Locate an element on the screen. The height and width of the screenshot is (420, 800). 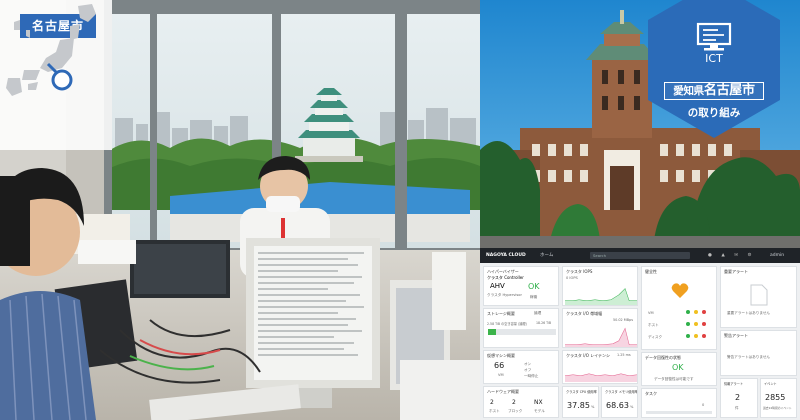
events-widget: イベント 2855 過去24時間のイベント is located at coordinates (778, 398).